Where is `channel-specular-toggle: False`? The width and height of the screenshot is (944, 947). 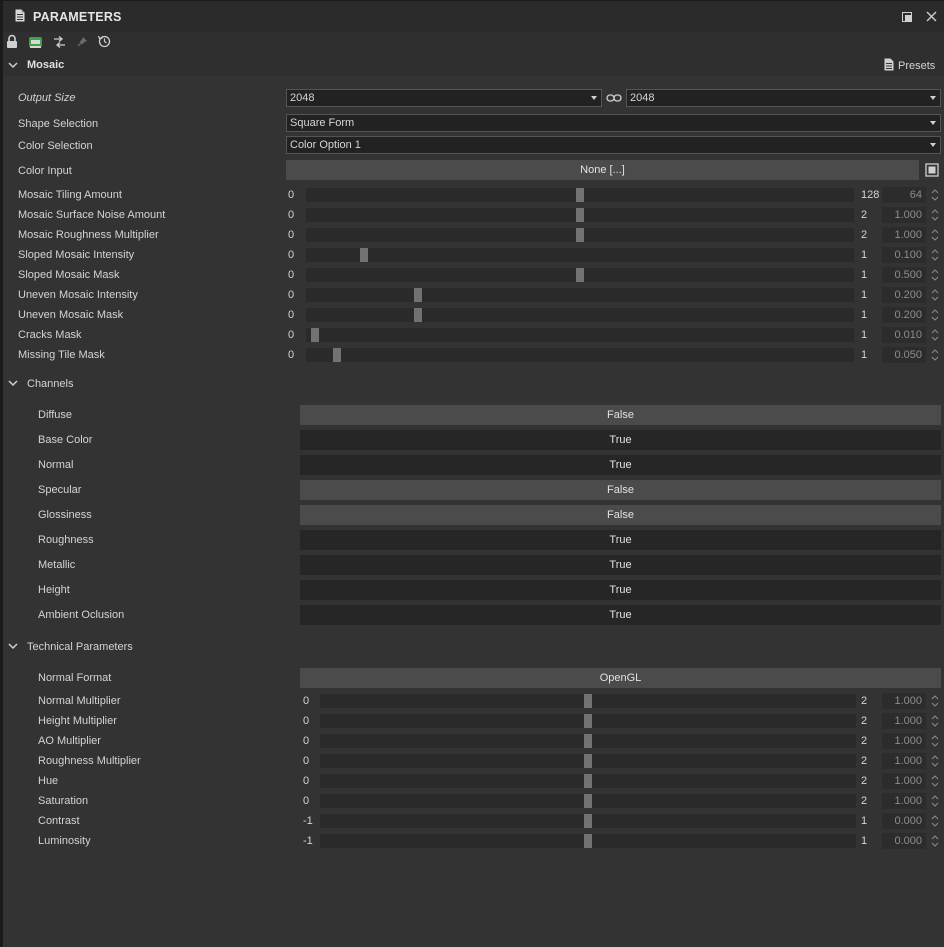
channel-specular-toggle: False is located at coordinates (620, 490).